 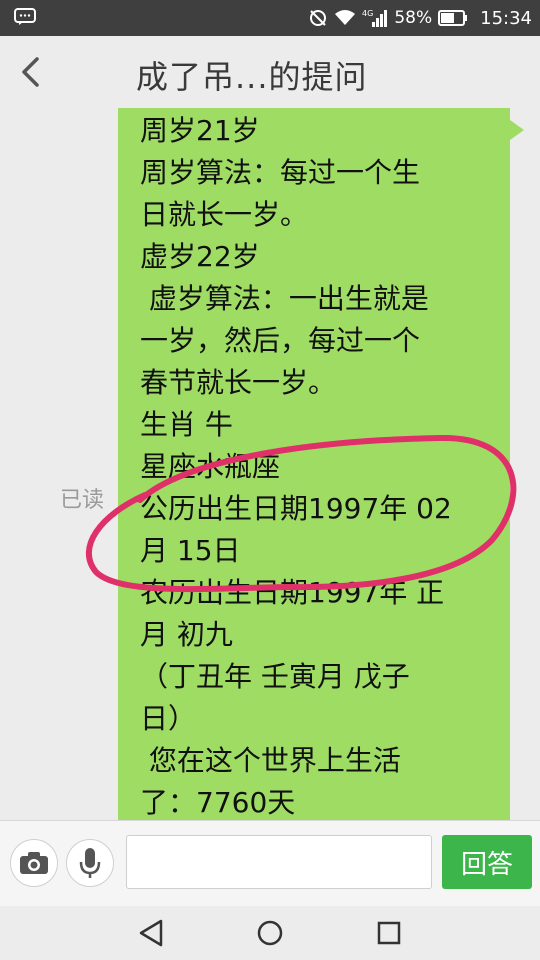 I want to click on message-line: 虚岁22岁, so click(x=200, y=256).